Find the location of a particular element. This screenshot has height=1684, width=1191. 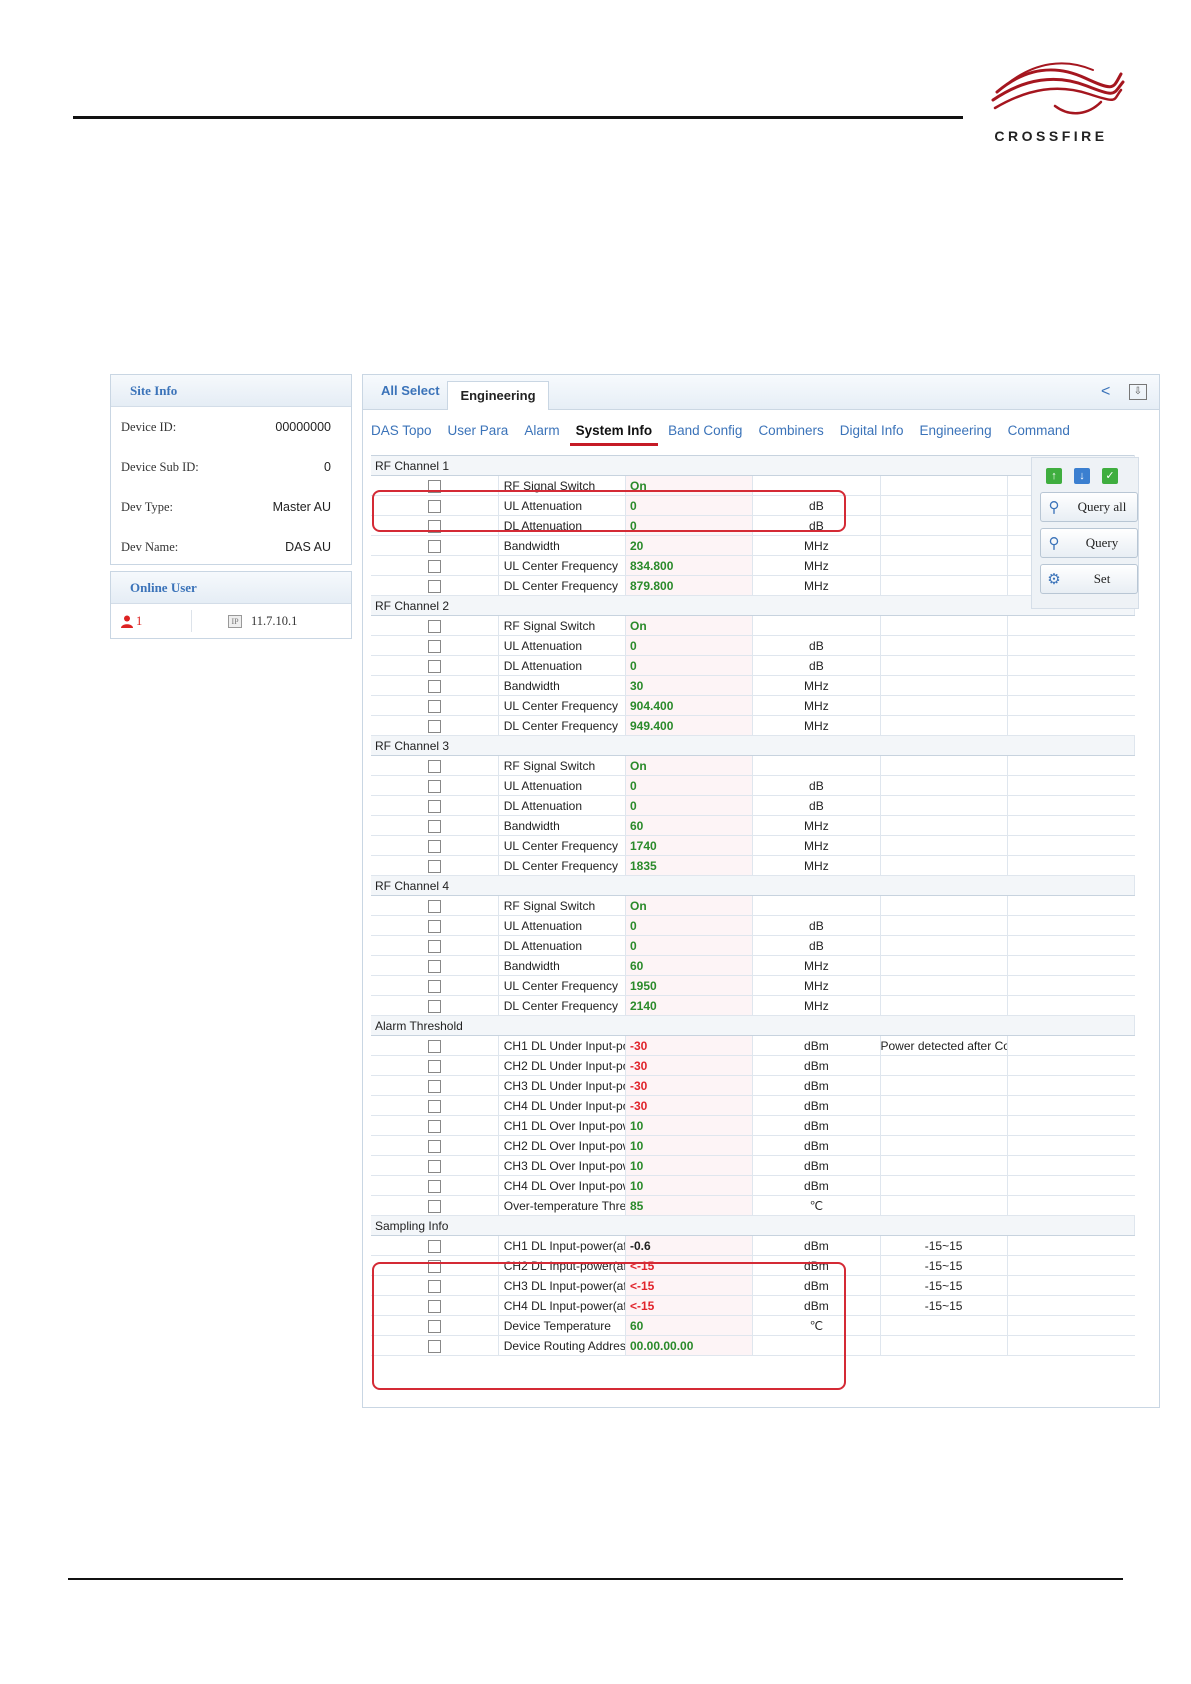

nav-tab-alarm: Alarm is located at coordinates (541, 431).